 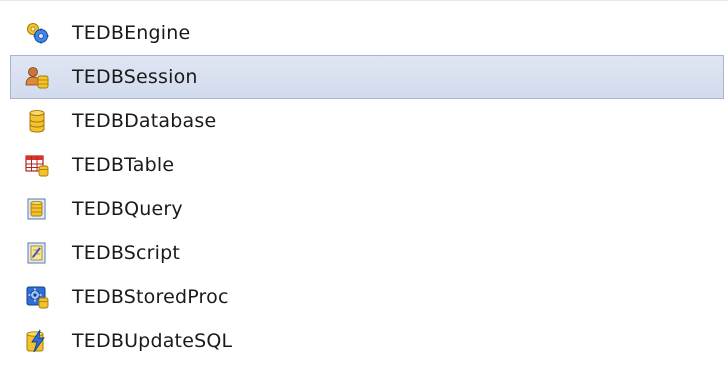 I want to click on query-document-icon, so click(x=37, y=209).